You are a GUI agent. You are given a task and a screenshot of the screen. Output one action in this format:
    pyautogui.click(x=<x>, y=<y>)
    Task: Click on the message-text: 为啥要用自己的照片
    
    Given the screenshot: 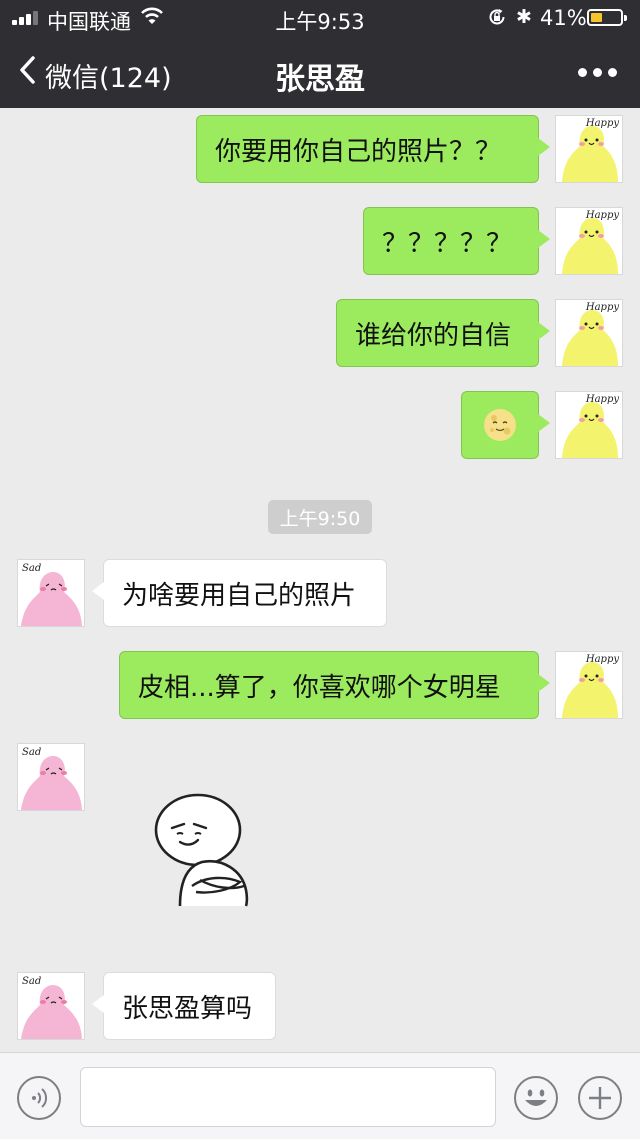 What is the action you would take?
    pyautogui.click(x=239, y=595)
    